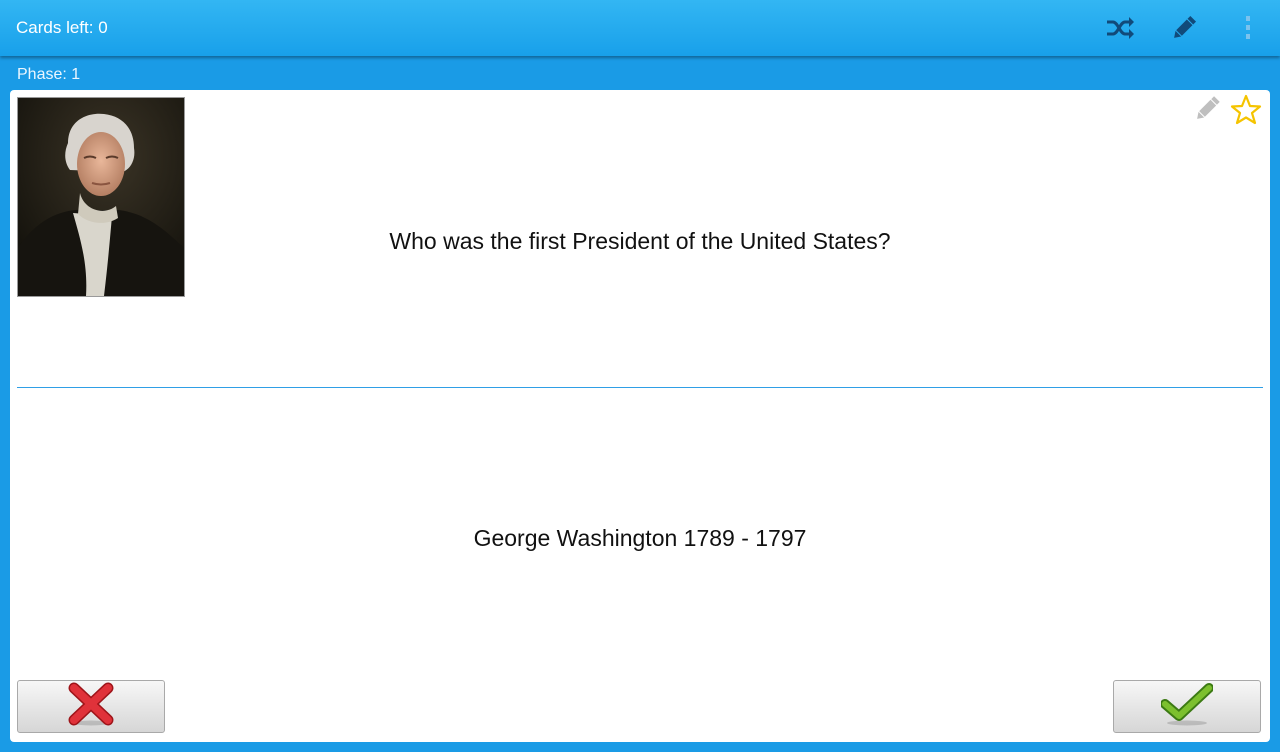 This screenshot has width=1280, height=752. I want to click on green-check-icon, so click(1187, 706).